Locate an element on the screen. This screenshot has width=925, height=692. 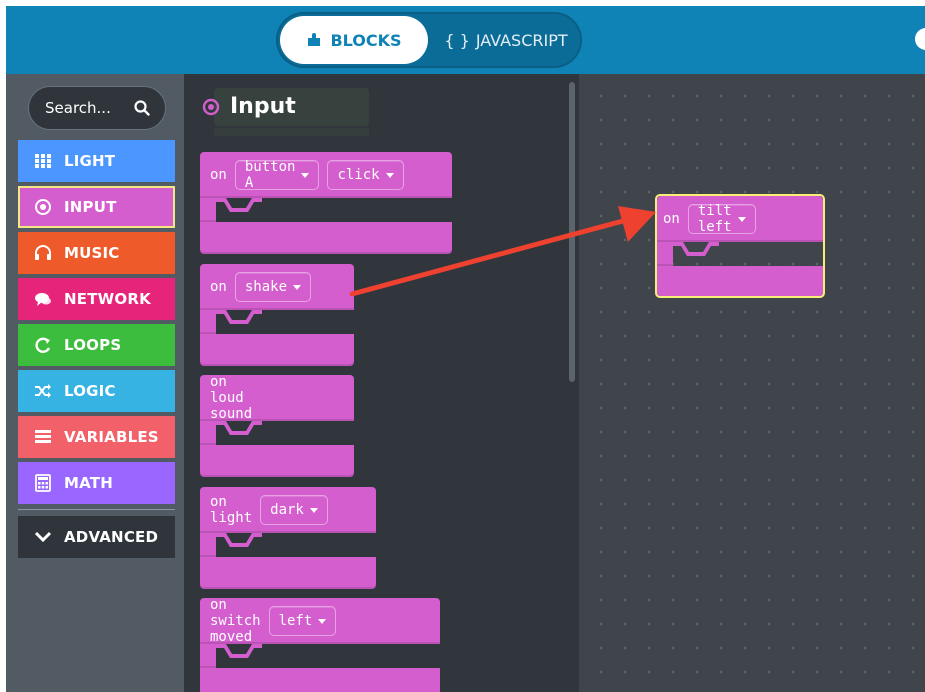
flyout-title: Input is located at coordinates (249, 106).